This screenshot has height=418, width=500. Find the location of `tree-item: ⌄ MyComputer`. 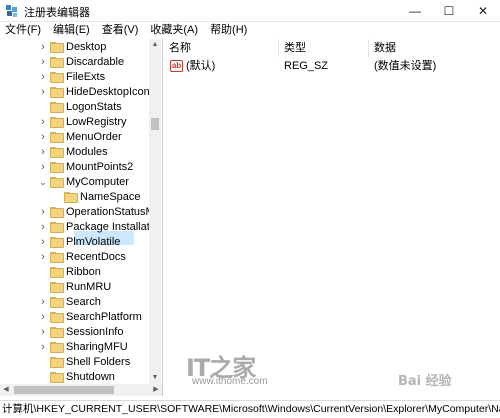

tree-item: ⌄ MyComputer is located at coordinates (75, 182).